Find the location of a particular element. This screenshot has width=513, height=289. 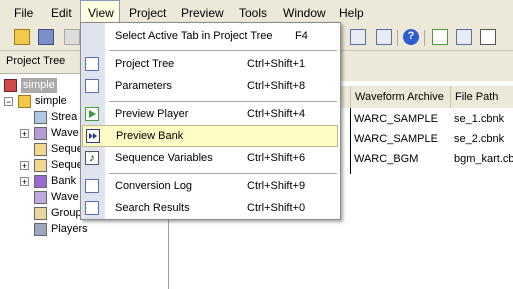

note-icon: ♪ is located at coordinates (92, 158).